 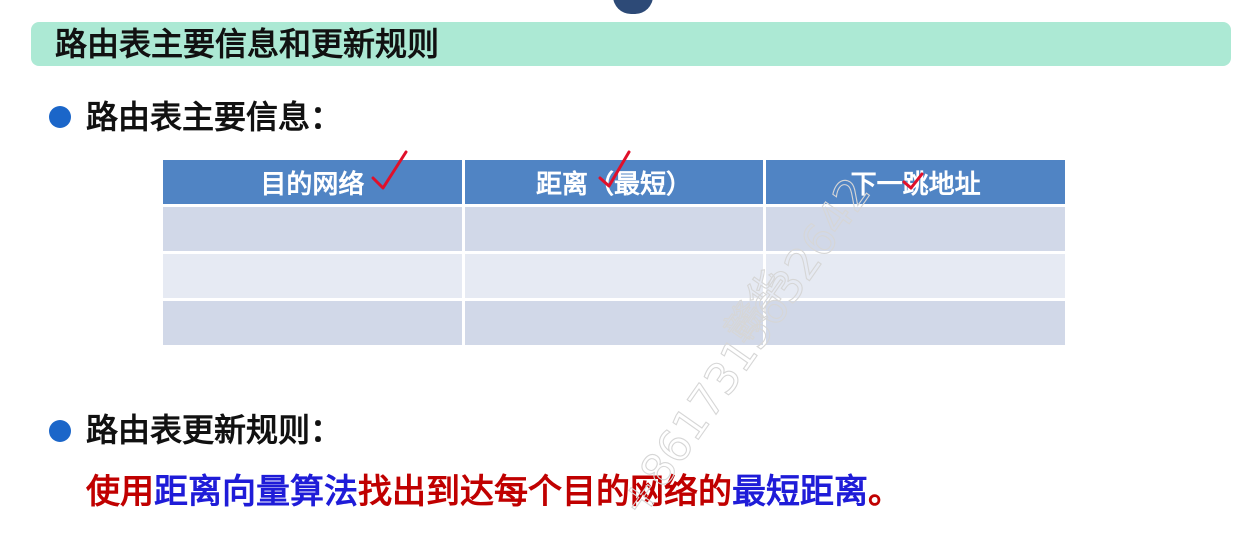 I want to click on rule-part: 最短距离, so click(x=800, y=492).